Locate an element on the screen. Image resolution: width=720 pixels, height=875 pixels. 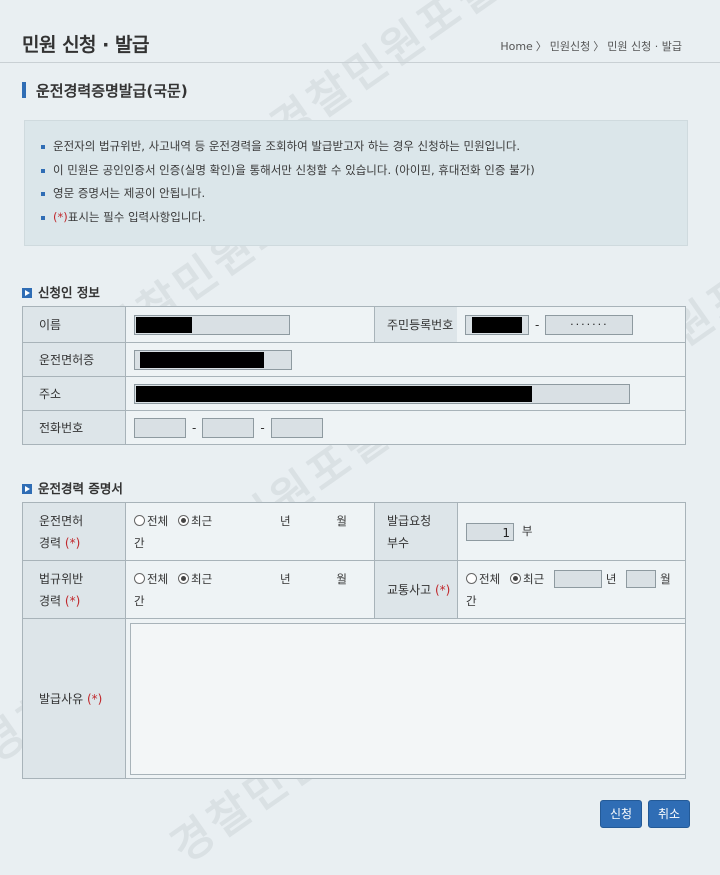
name-label: 이름 is located at coordinates (74, 324).